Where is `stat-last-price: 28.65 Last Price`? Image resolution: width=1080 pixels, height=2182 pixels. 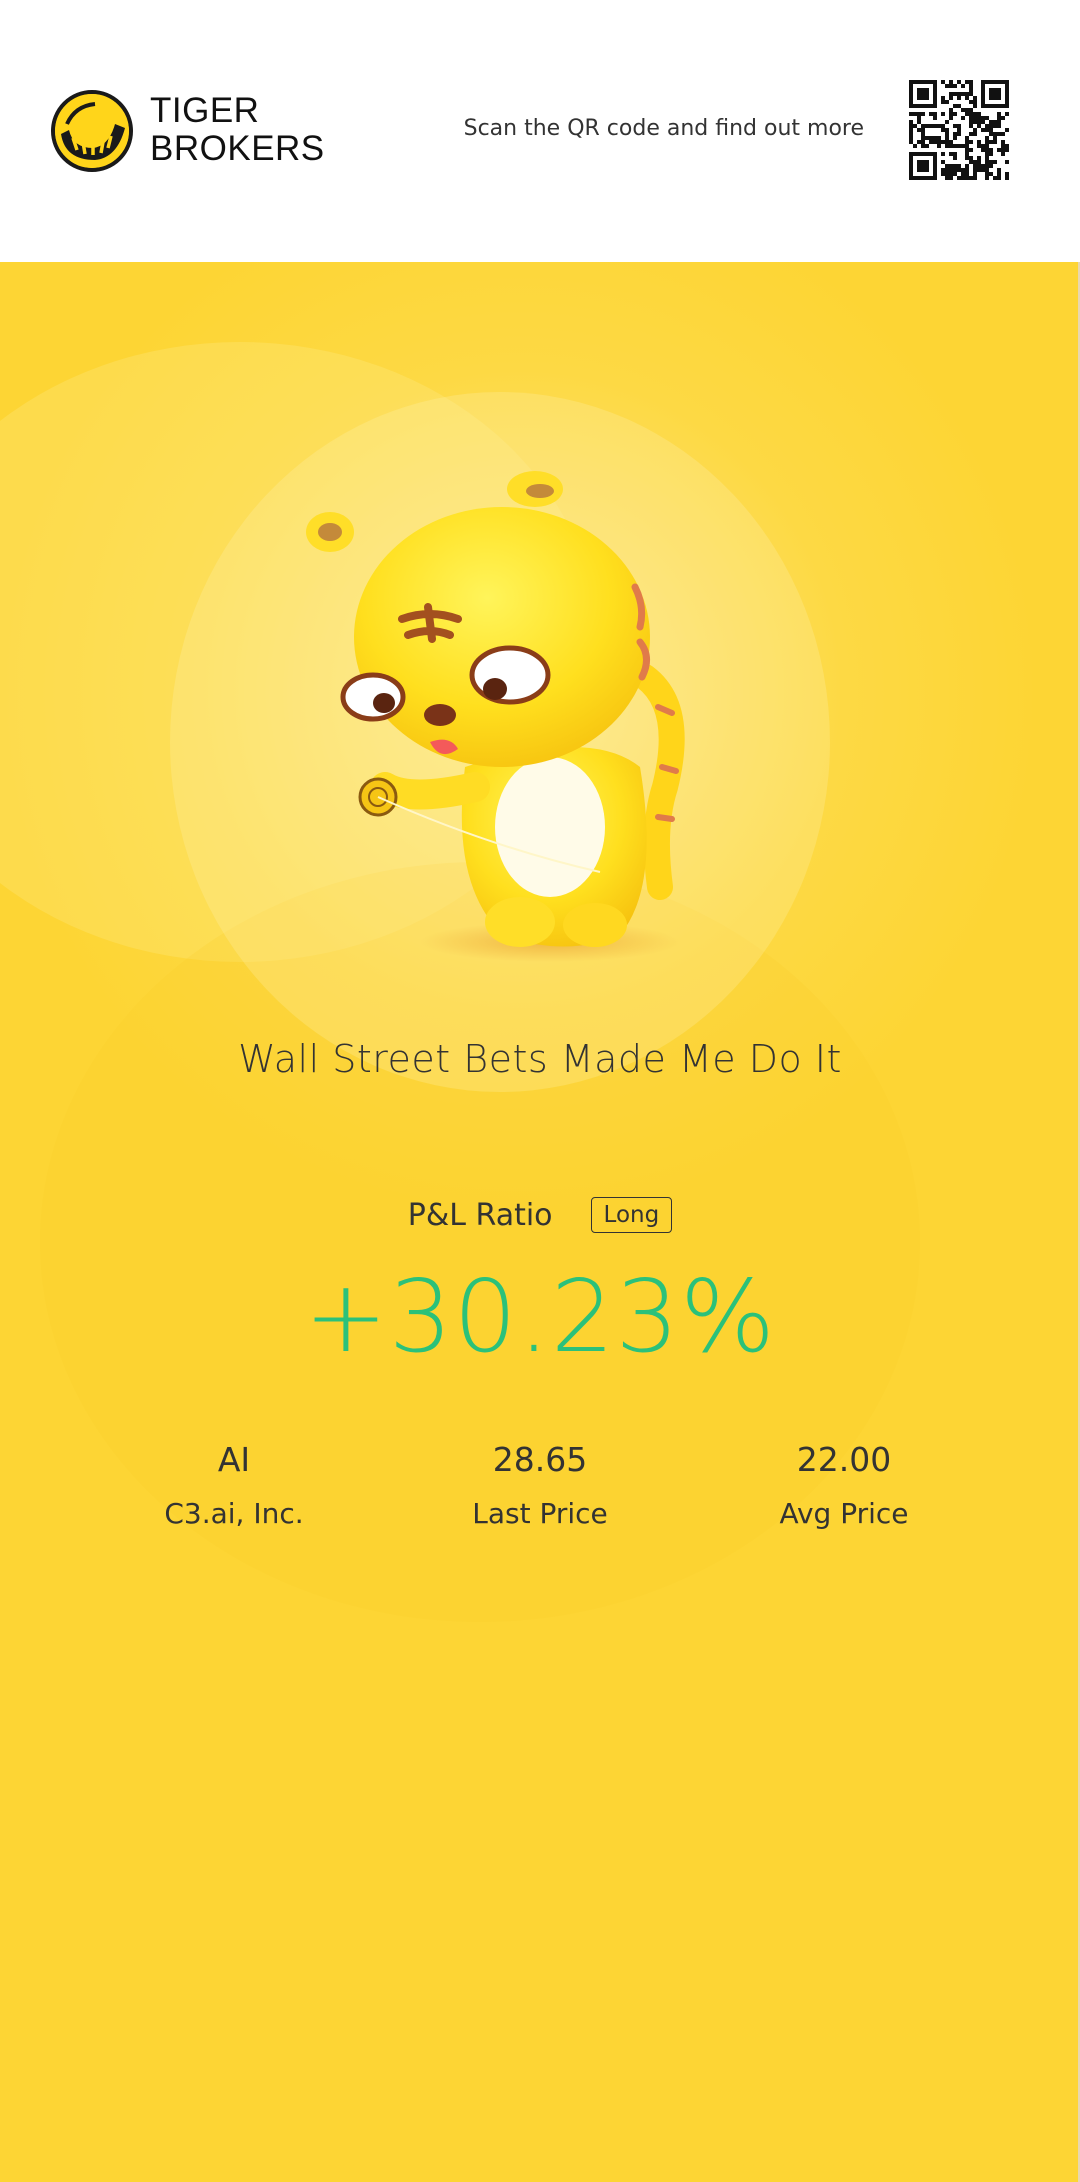
stat-last-price: 28.65 Last Price is located at coordinates (540, 1486).